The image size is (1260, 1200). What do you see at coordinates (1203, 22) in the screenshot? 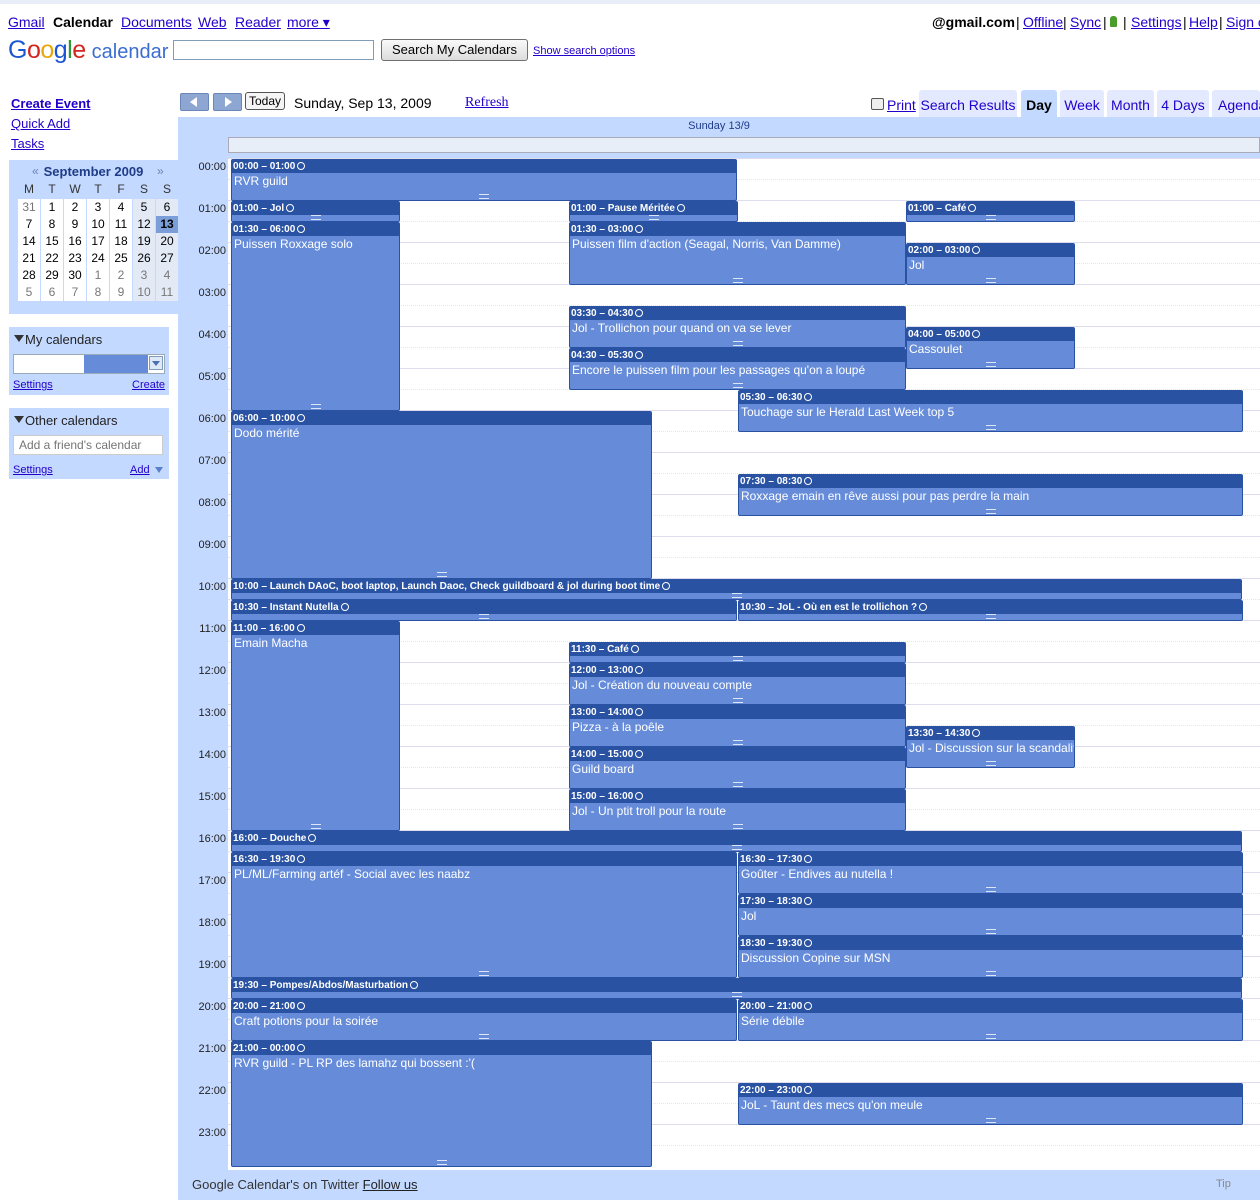
I see `help-link: Help` at bounding box center [1203, 22].